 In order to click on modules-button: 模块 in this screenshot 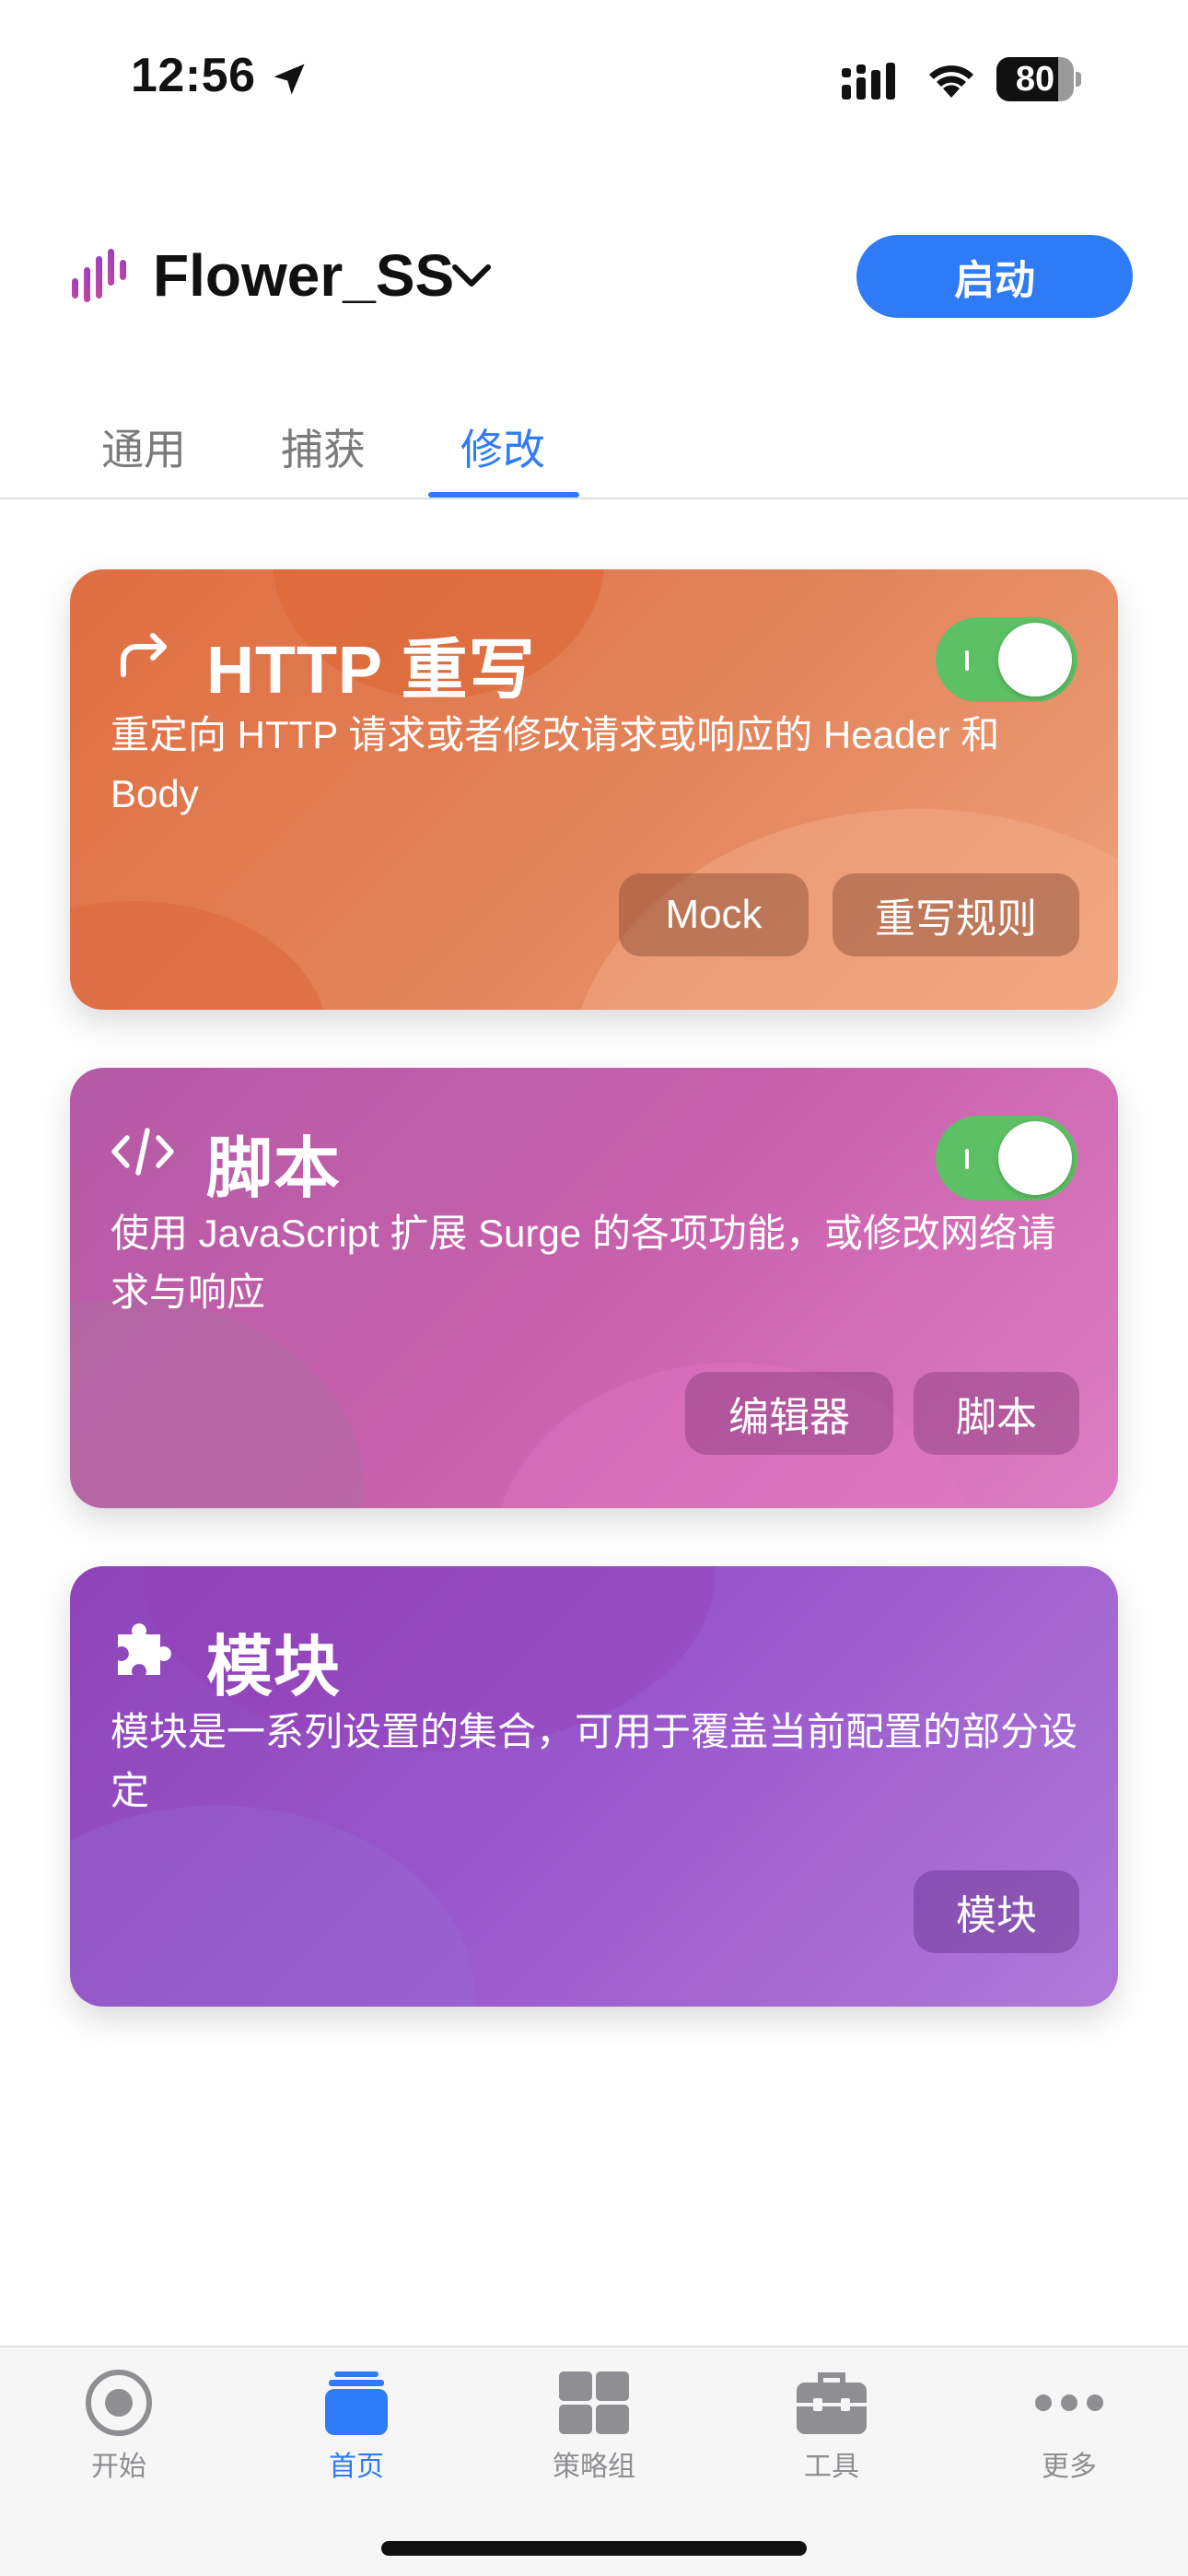, I will do `click(996, 1912)`.